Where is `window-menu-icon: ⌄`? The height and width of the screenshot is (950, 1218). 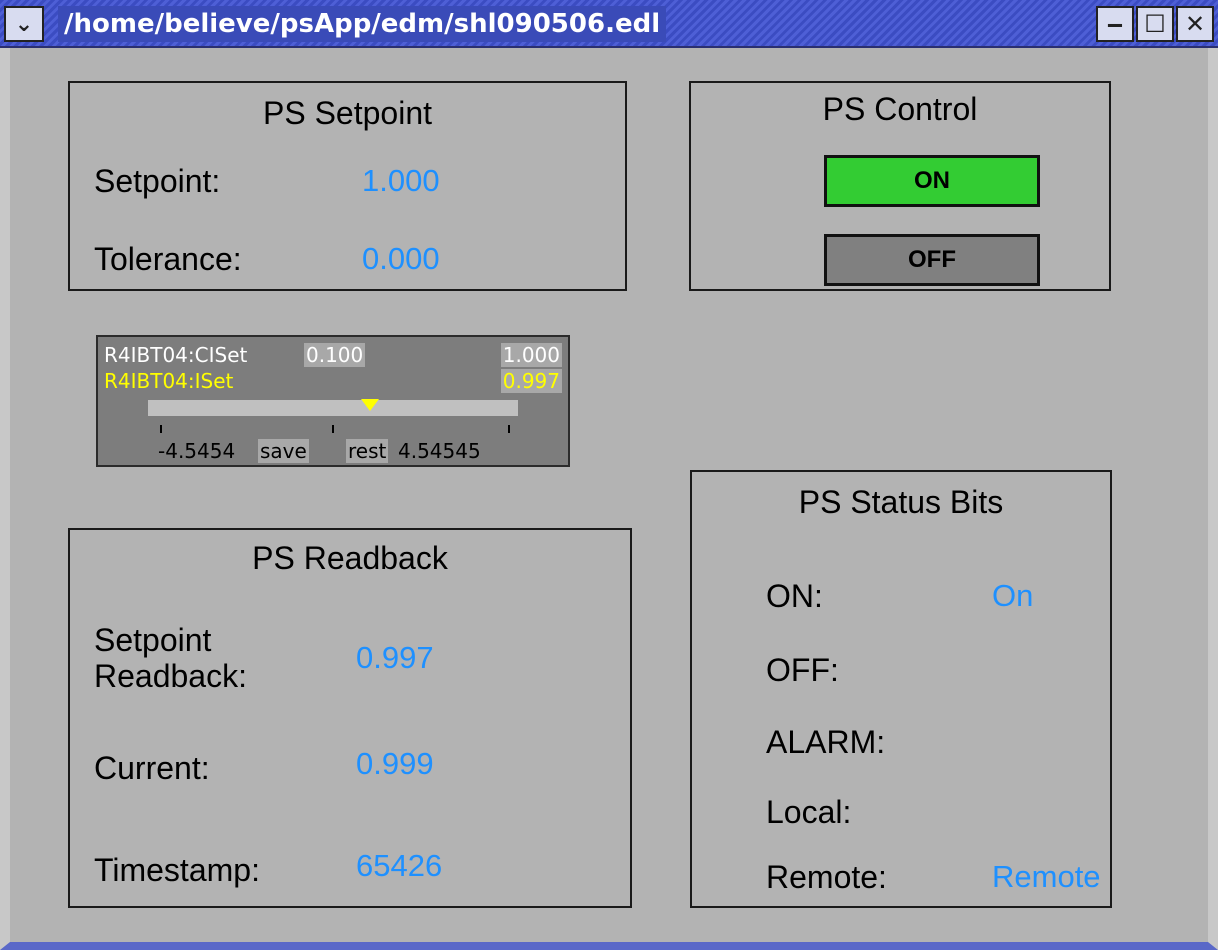 window-menu-icon: ⌄ is located at coordinates (24, 24).